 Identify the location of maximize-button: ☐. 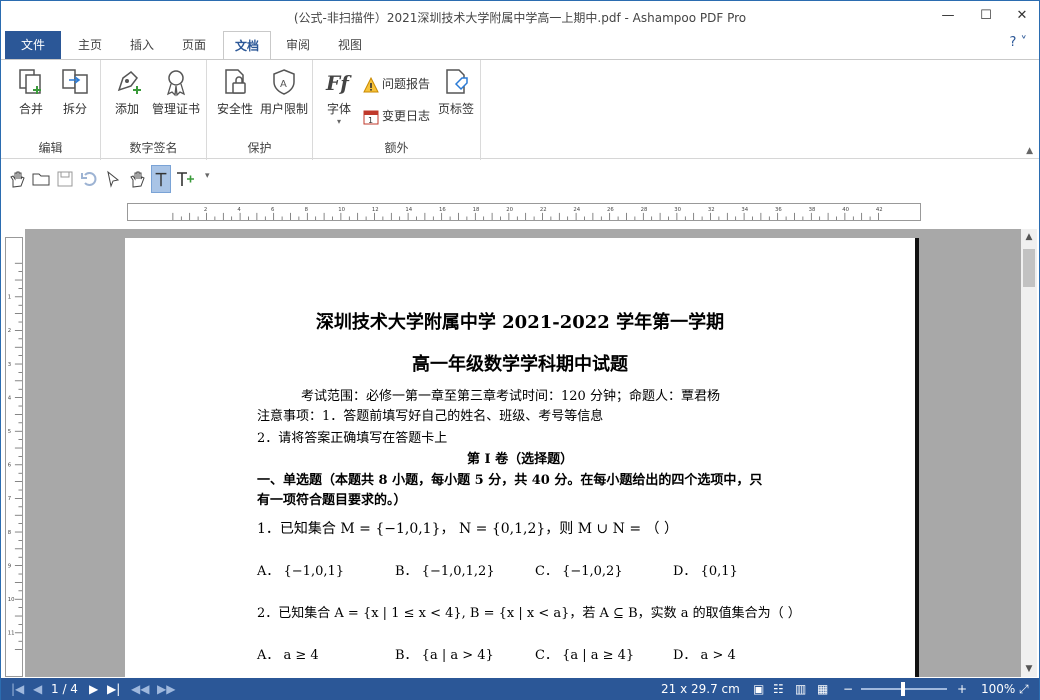
(986, 16).